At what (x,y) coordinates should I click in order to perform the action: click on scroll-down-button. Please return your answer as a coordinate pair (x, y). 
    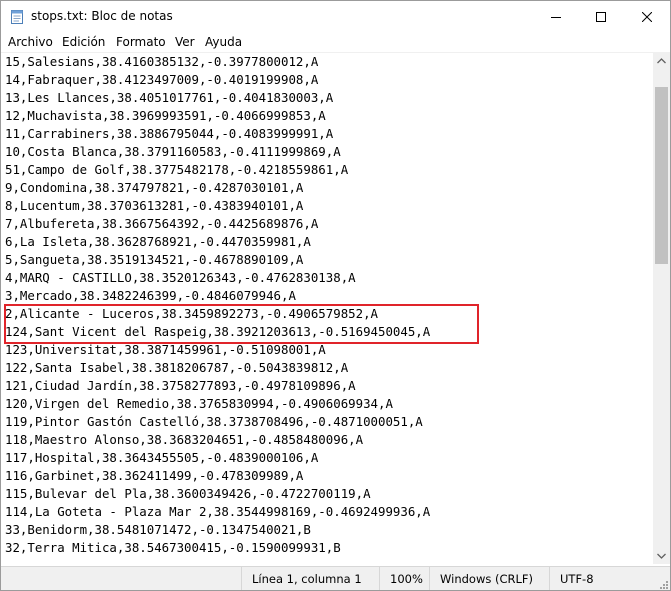
    Looking at the image, I should click on (661, 555).